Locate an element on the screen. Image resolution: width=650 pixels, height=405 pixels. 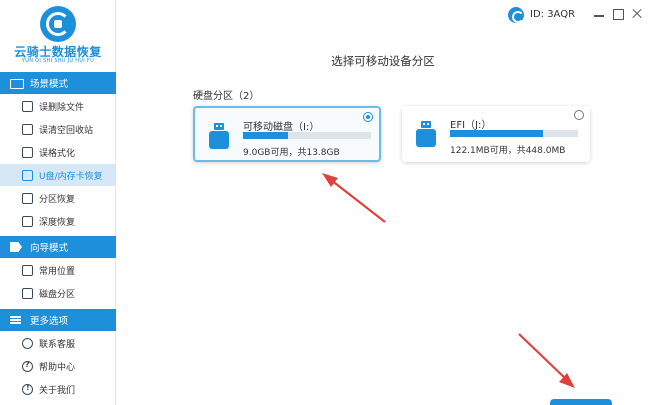
sidebar-item-about-us: 关于我们 is located at coordinates (58, 389).